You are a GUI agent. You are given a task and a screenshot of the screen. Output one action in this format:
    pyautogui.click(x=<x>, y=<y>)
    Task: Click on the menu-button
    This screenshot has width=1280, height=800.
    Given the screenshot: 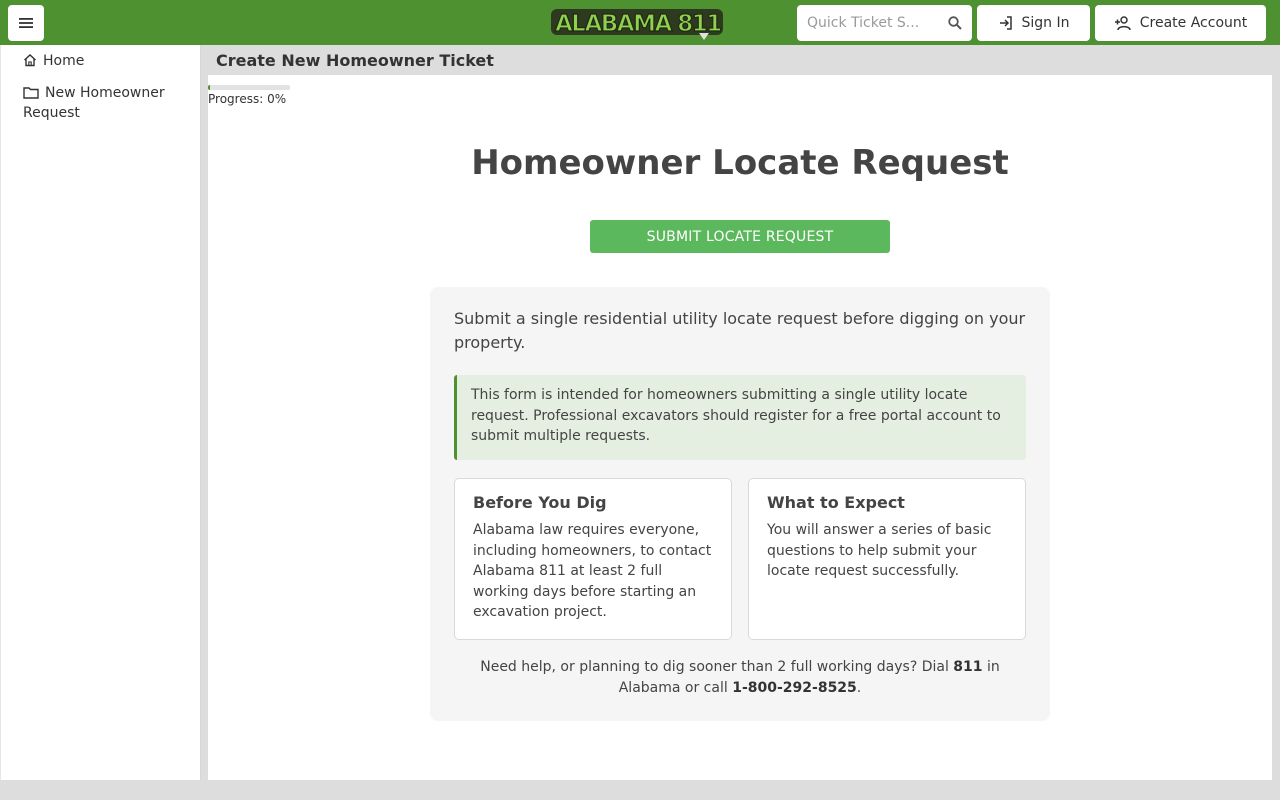 What is the action you would take?
    pyautogui.click(x=26, y=23)
    